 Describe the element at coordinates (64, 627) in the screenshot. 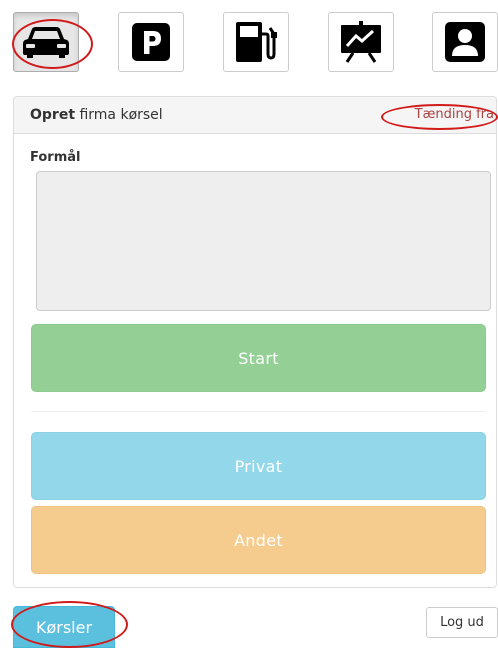

I see `trips-button: Kørsler` at that location.